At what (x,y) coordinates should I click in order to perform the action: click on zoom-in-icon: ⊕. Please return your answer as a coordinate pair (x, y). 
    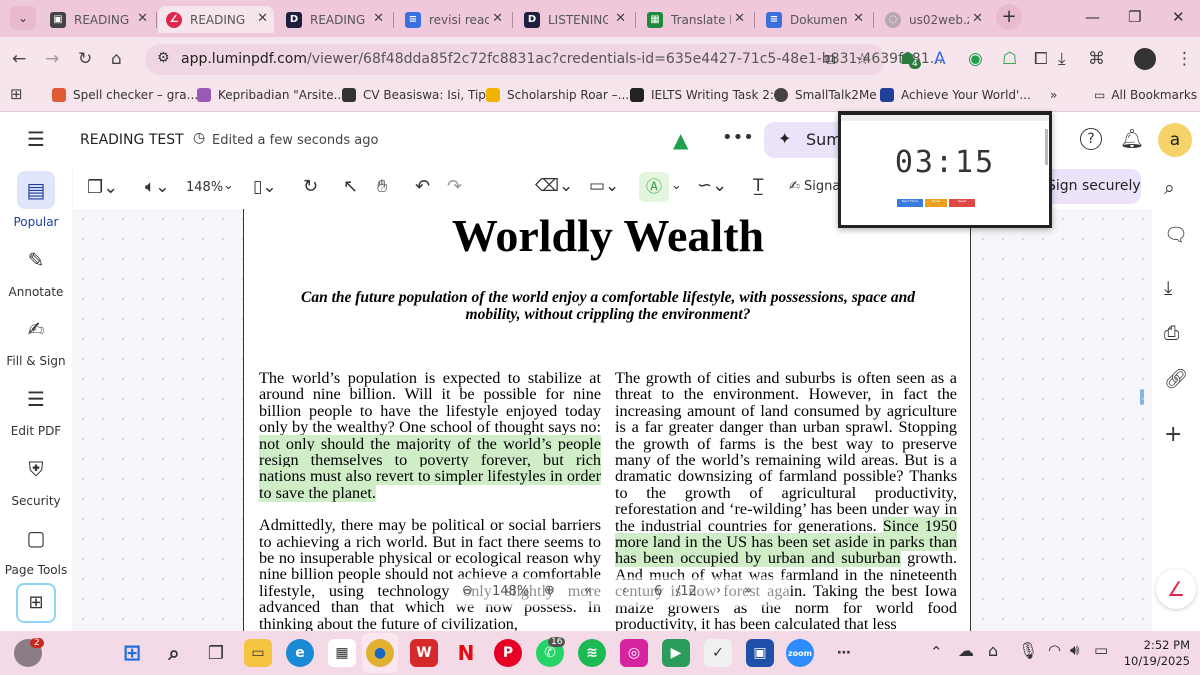
    Looking at the image, I should click on (549, 590).